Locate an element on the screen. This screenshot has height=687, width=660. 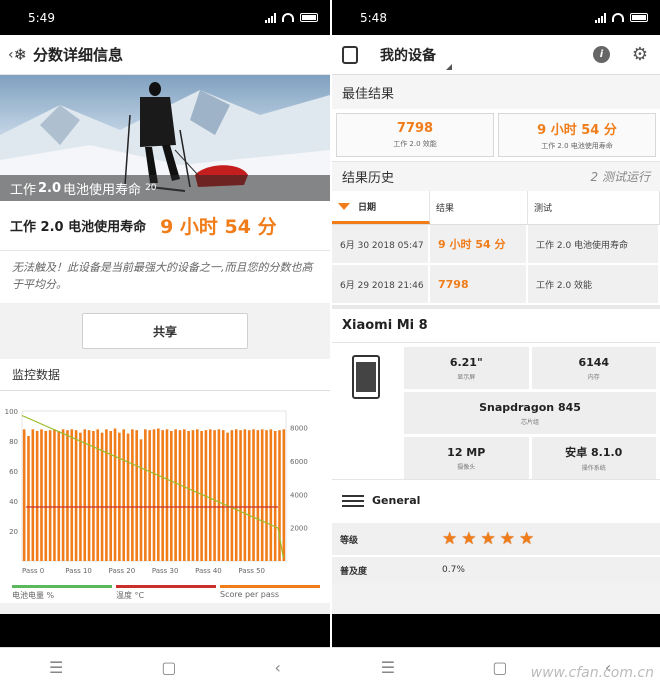
wifi-icon is located at coordinates (288, 17).